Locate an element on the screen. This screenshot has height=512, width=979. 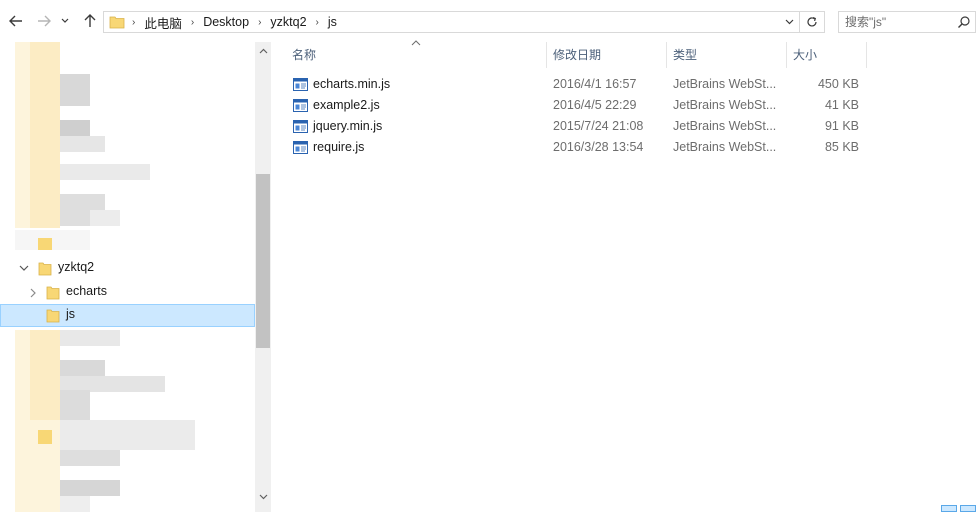
large-icons-view-toggle is located at coordinates (968, 508).